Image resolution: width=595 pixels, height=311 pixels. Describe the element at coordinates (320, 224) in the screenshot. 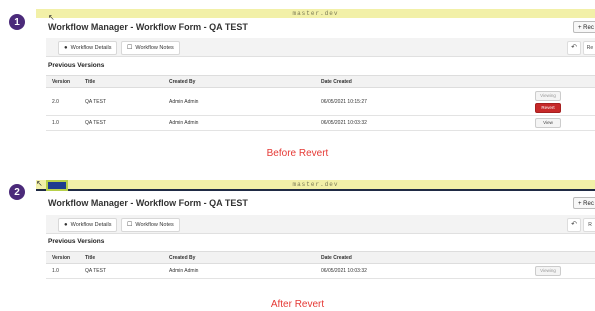

I see `workflow-tabs-bar: ● Workflow Details ☐ Workflow Notes ↶ R` at that location.